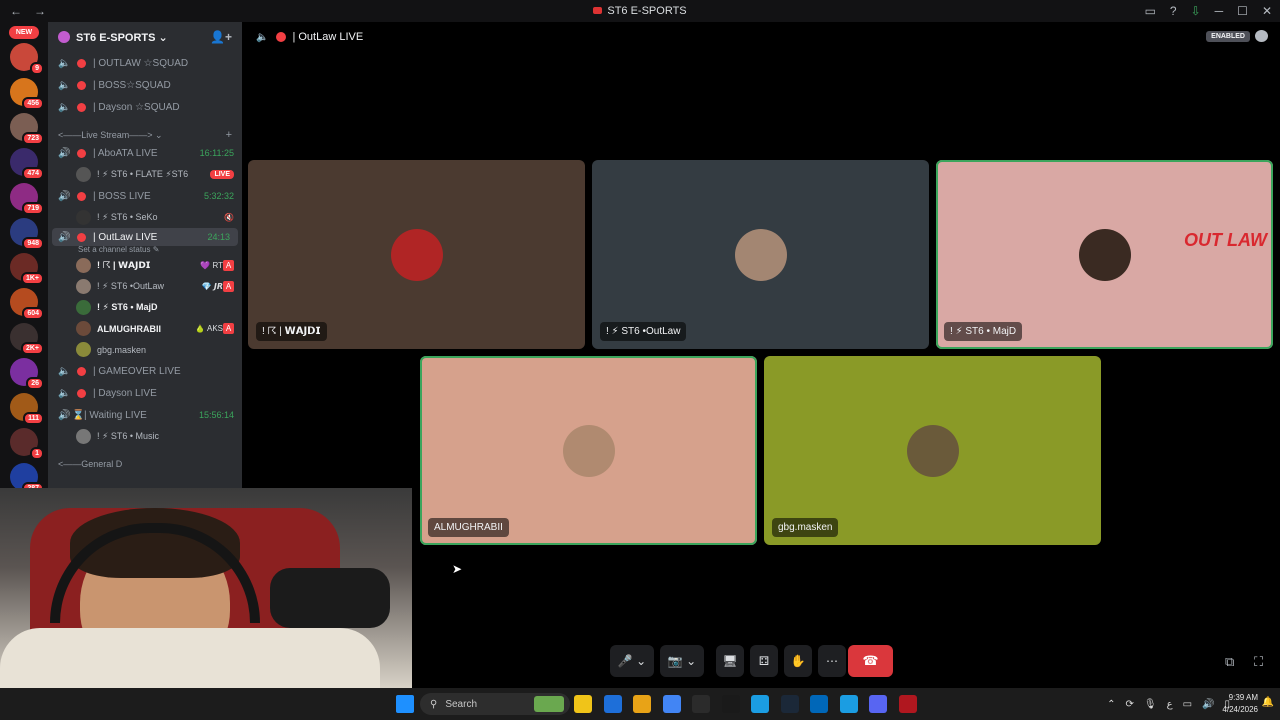 This screenshot has height=720, width=1280. What do you see at coordinates (16, 11) in the screenshot?
I see `back-arrow-icon: ←` at bounding box center [16, 11].